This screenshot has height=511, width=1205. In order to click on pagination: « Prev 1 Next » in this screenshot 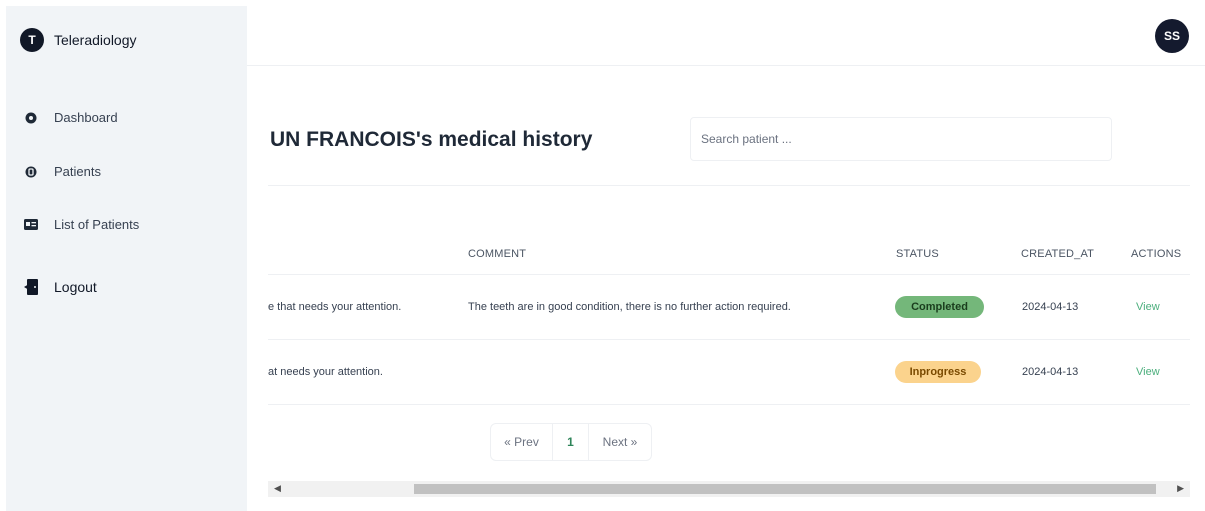, I will do `click(571, 442)`.